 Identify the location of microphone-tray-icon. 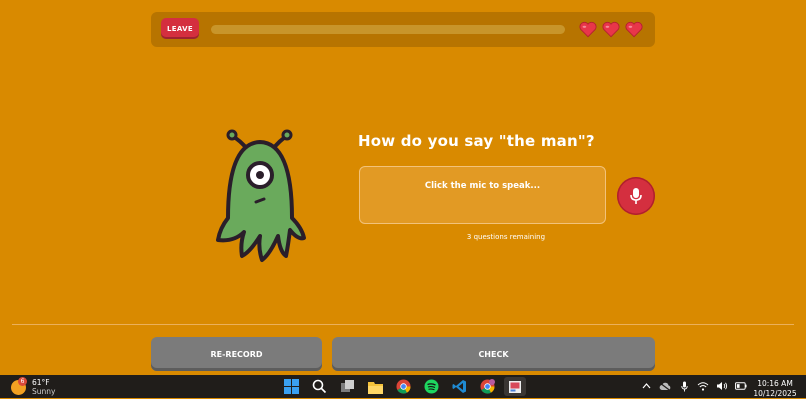
(684, 386).